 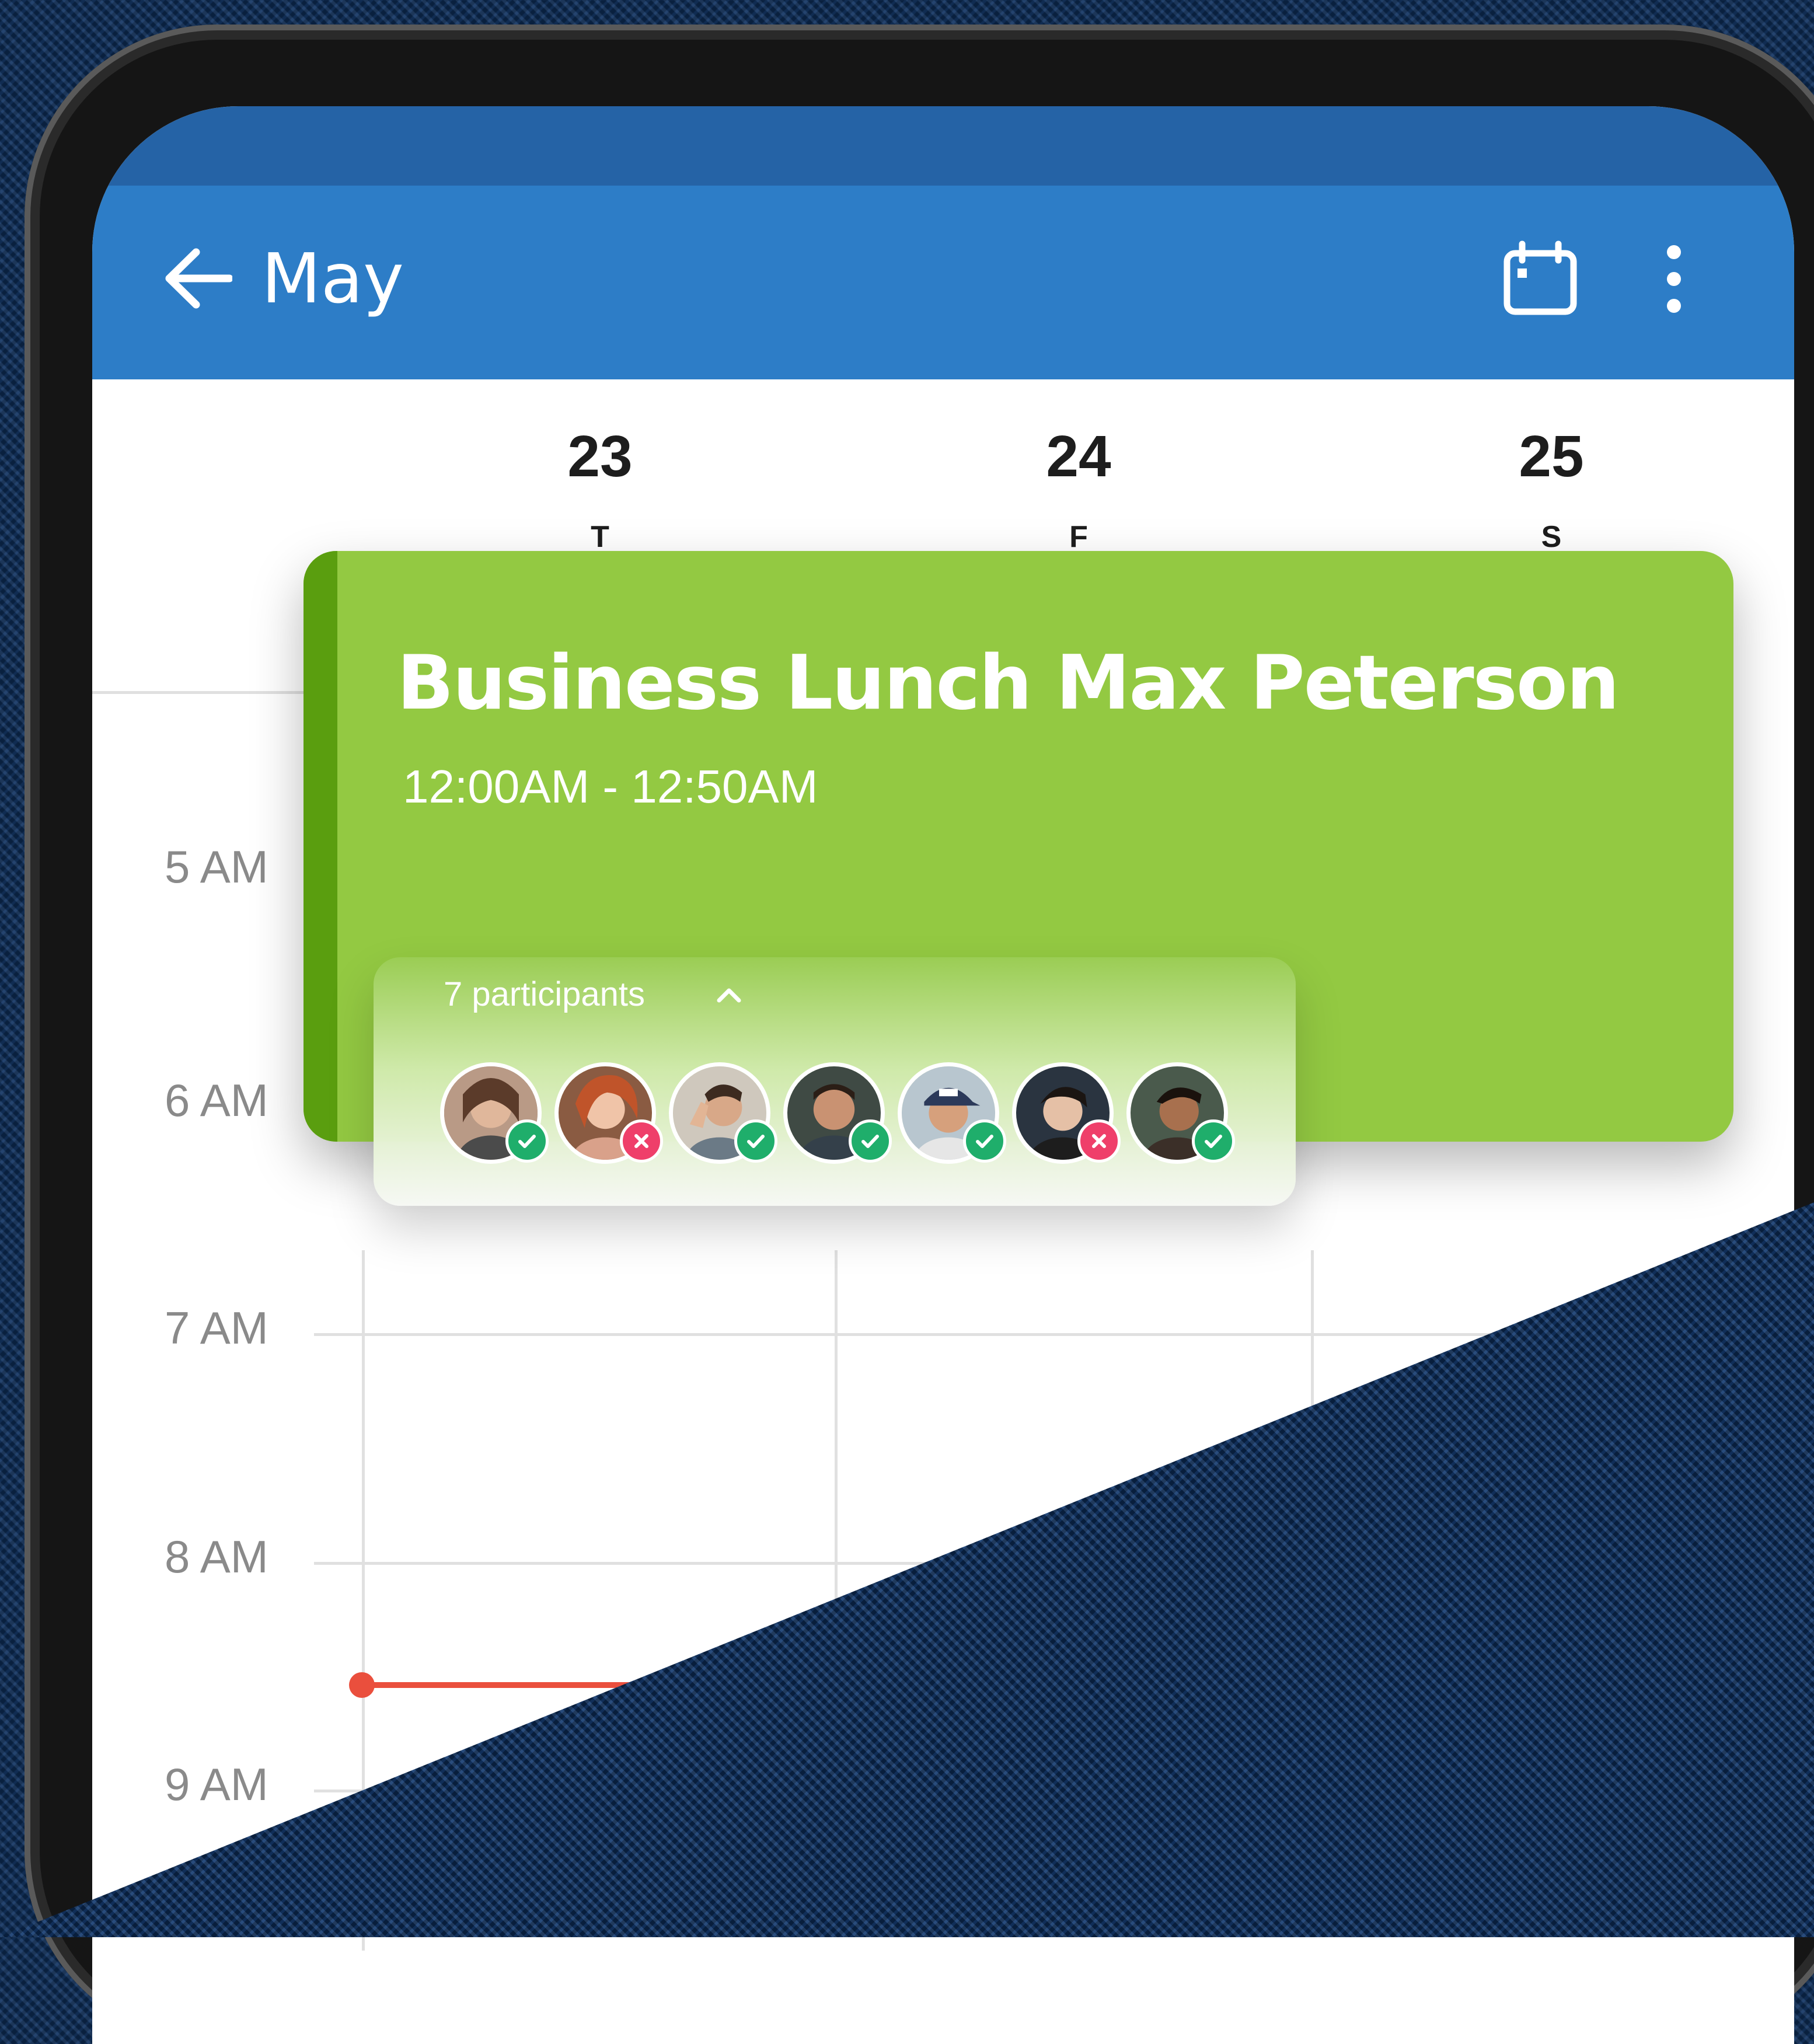 I want to click on current-time-dot, so click(x=362, y=1685).